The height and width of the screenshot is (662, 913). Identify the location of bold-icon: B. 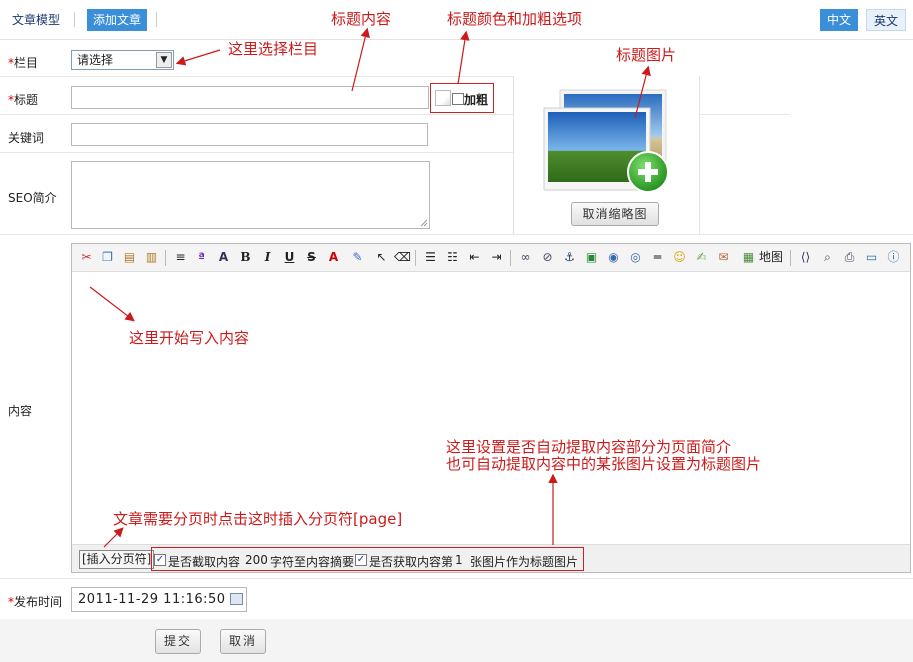
(245, 257).